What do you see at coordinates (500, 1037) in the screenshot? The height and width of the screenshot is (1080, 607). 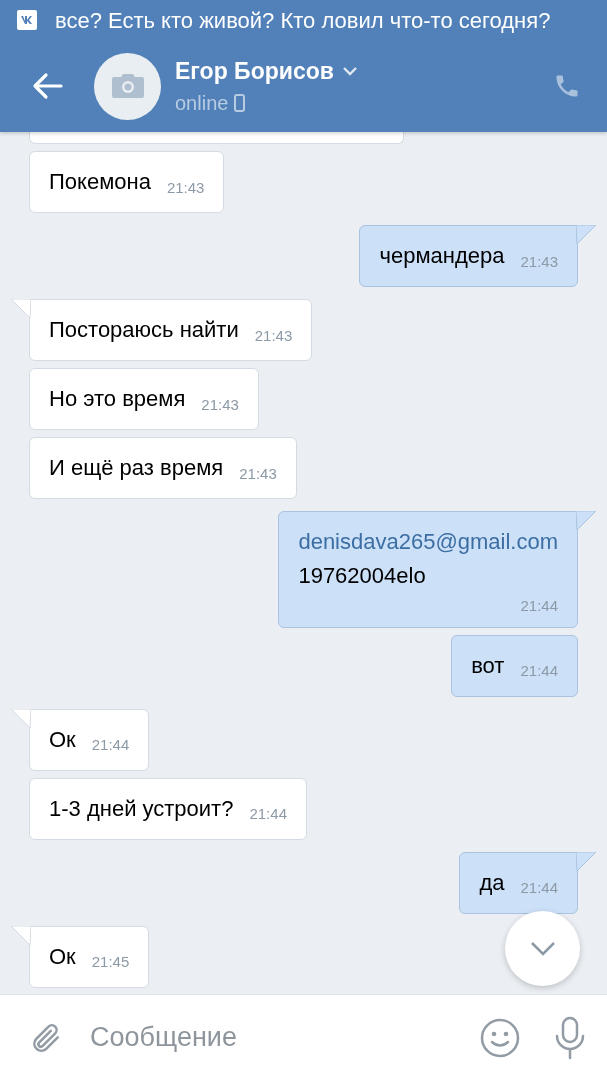 I see `smiley-icon` at bounding box center [500, 1037].